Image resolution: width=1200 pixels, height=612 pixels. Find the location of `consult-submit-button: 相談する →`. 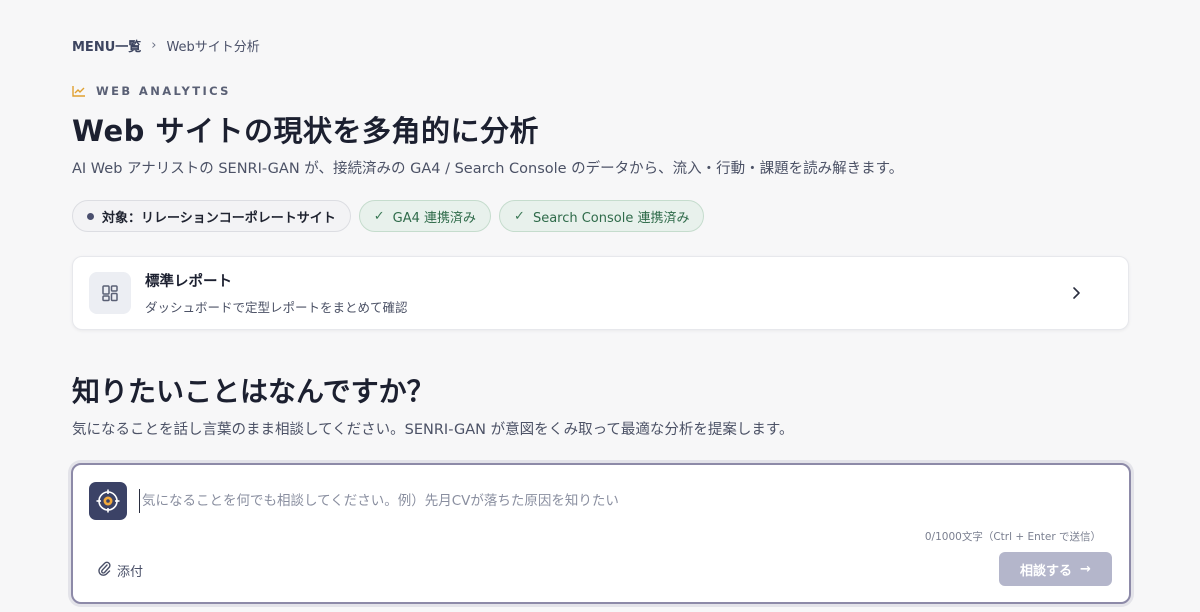

consult-submit-button: 相談する → is located at coordinates (1055, 569).